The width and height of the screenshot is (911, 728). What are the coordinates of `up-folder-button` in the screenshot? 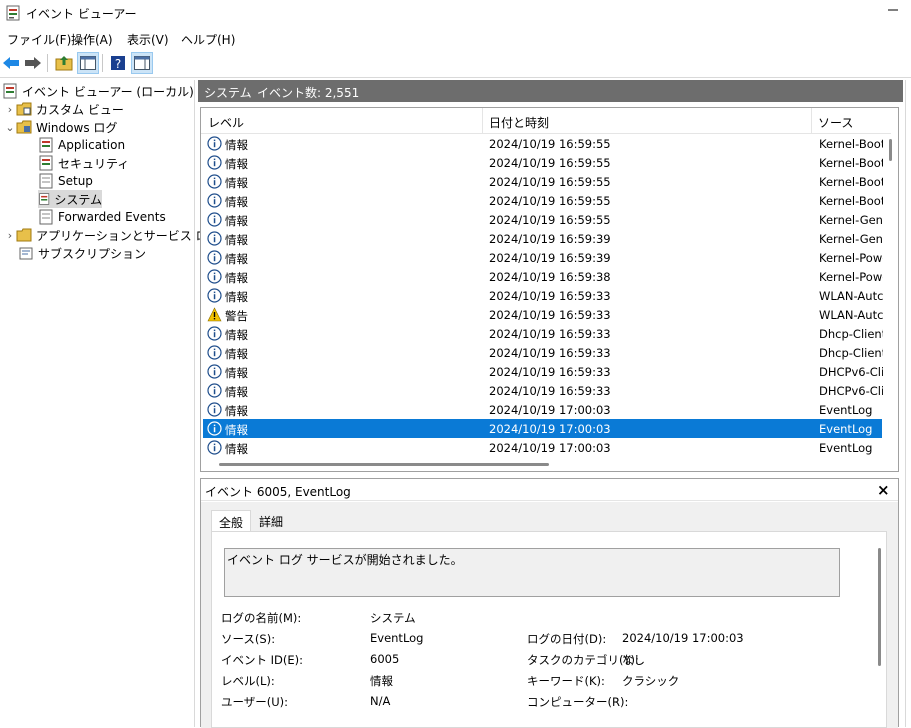 It's located at (64, 63).